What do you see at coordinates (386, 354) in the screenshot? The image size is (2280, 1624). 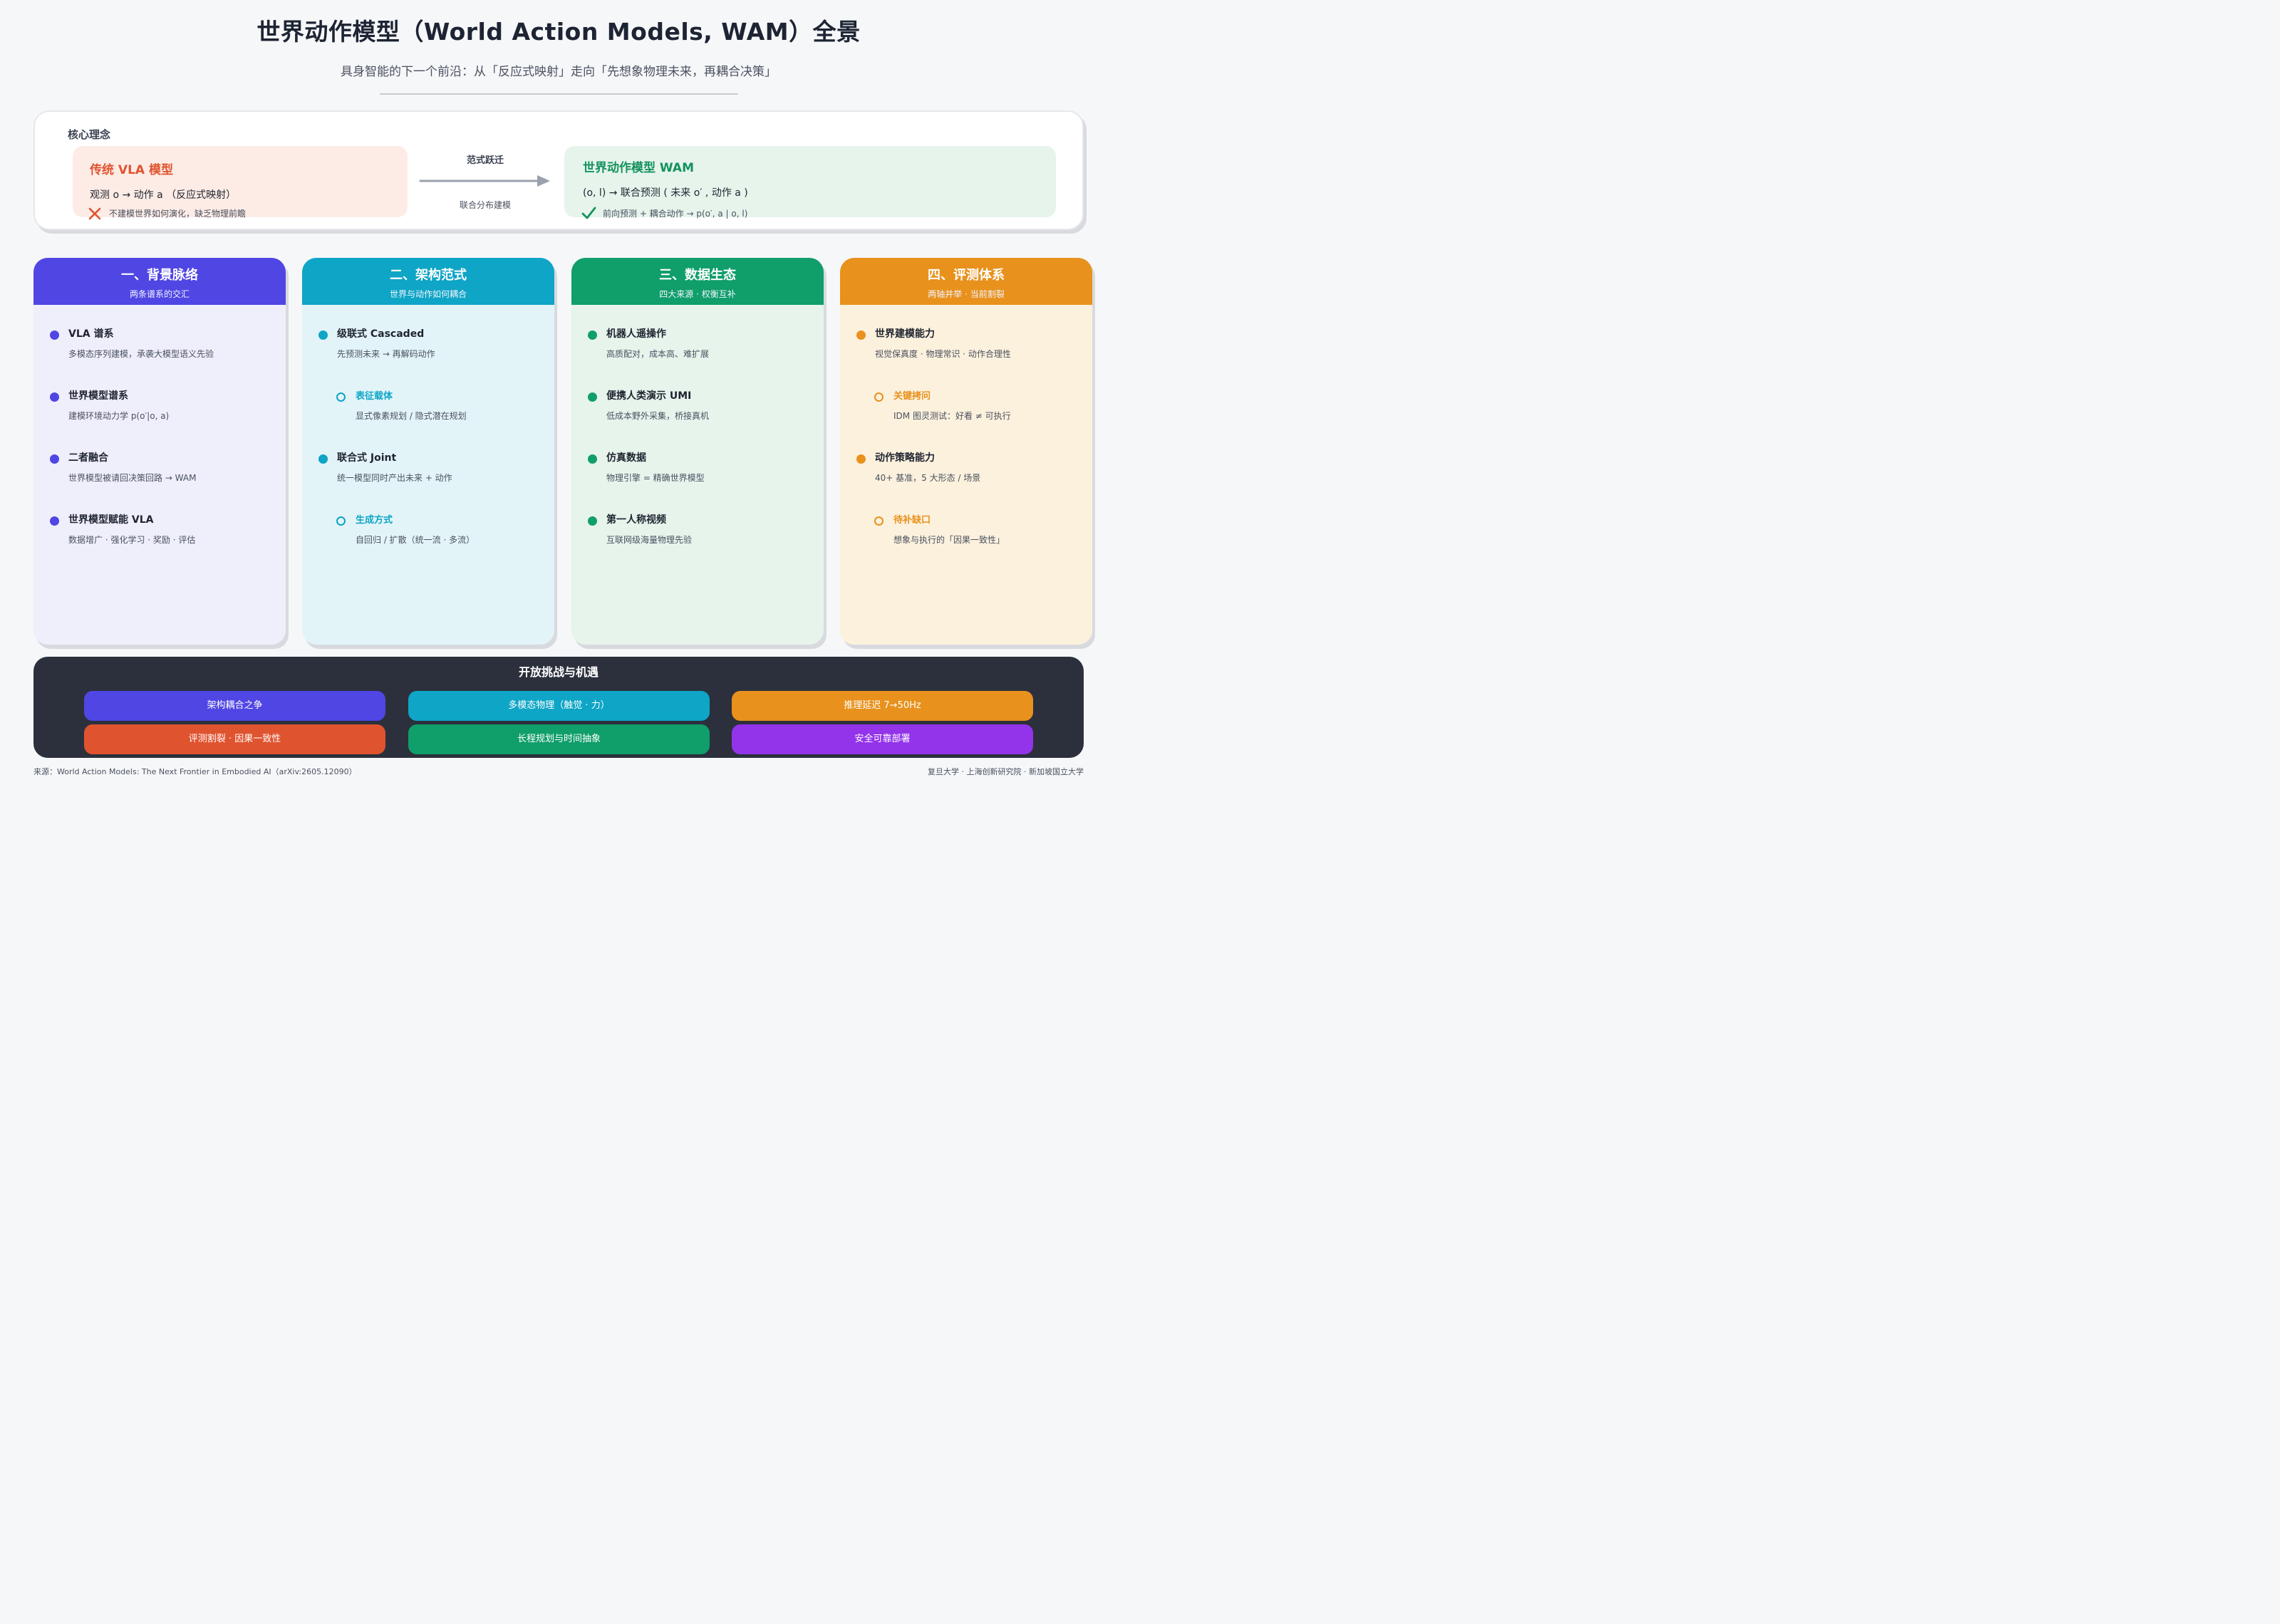 I see `item-description: 先预测未来 → 再解码动作` at bounding box center [386, 354].